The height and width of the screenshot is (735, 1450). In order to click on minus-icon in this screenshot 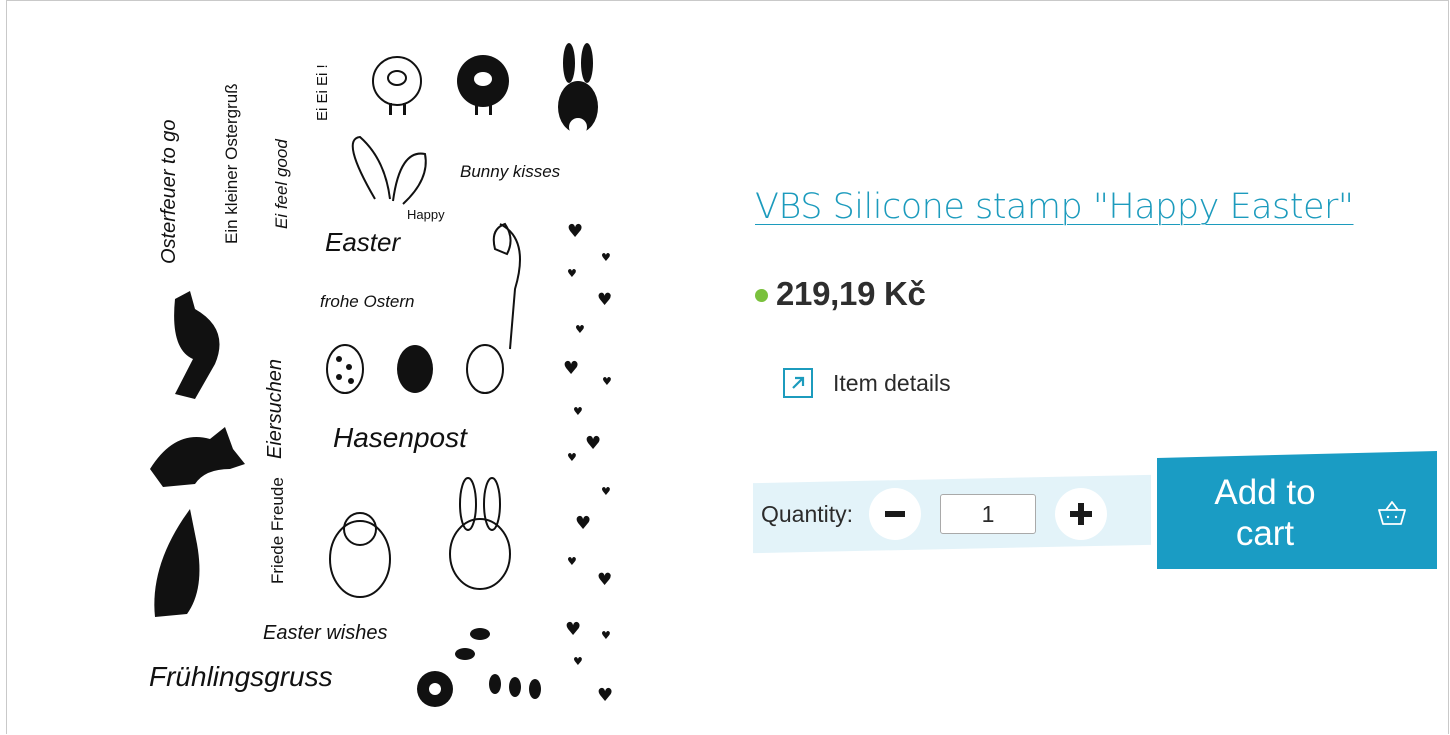, I will do `click(895, 514)`.